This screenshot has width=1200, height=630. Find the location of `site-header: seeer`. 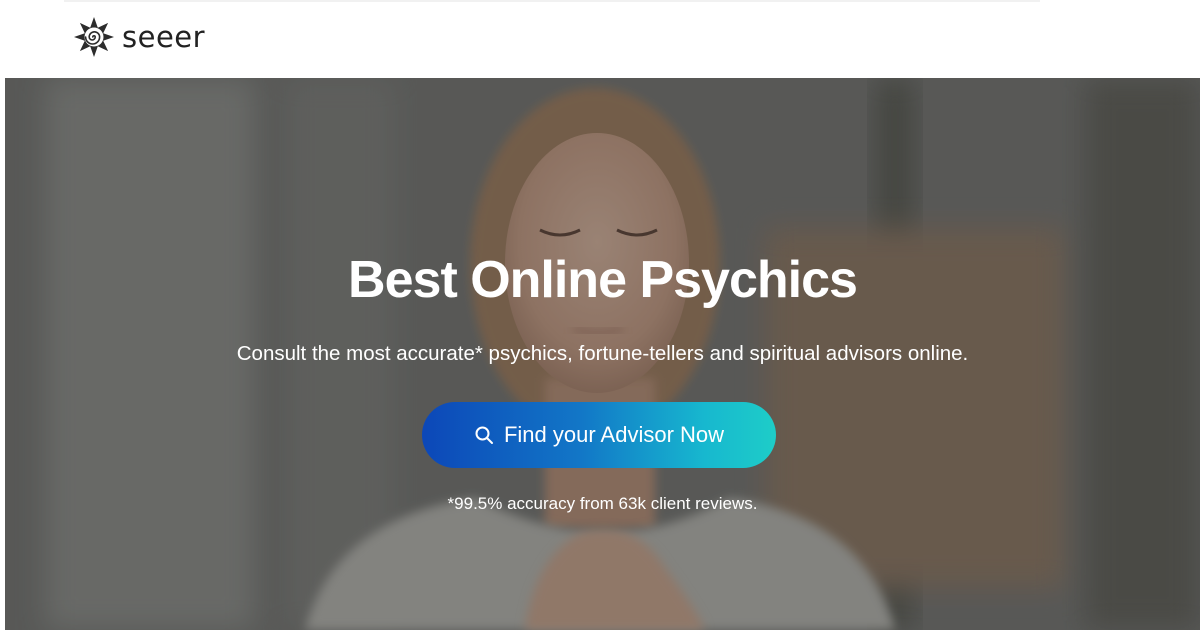

site-header: seeer is located at coordinates (600, 39).